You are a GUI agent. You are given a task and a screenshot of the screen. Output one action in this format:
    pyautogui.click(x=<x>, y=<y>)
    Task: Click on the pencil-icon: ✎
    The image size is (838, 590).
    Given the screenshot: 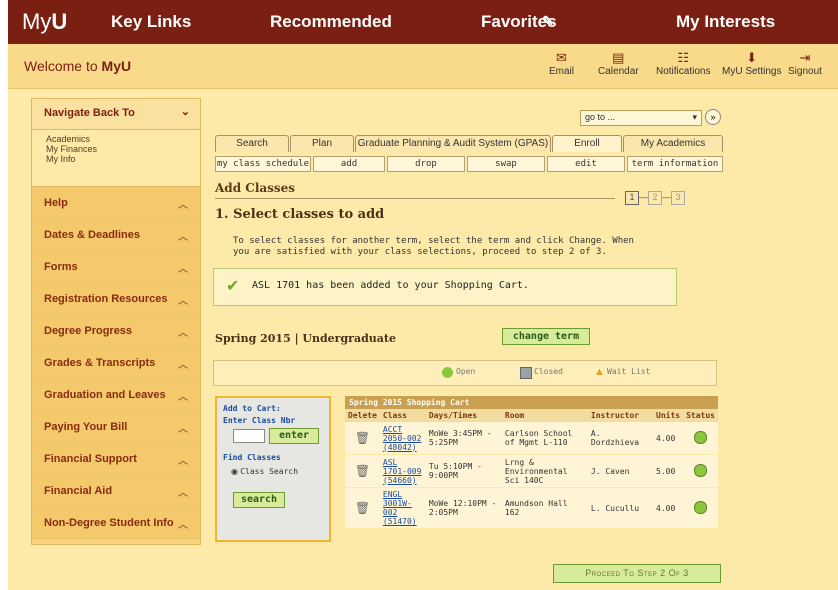 What is the action you would take?
    pyautogui.click(x=548, y=21)
    